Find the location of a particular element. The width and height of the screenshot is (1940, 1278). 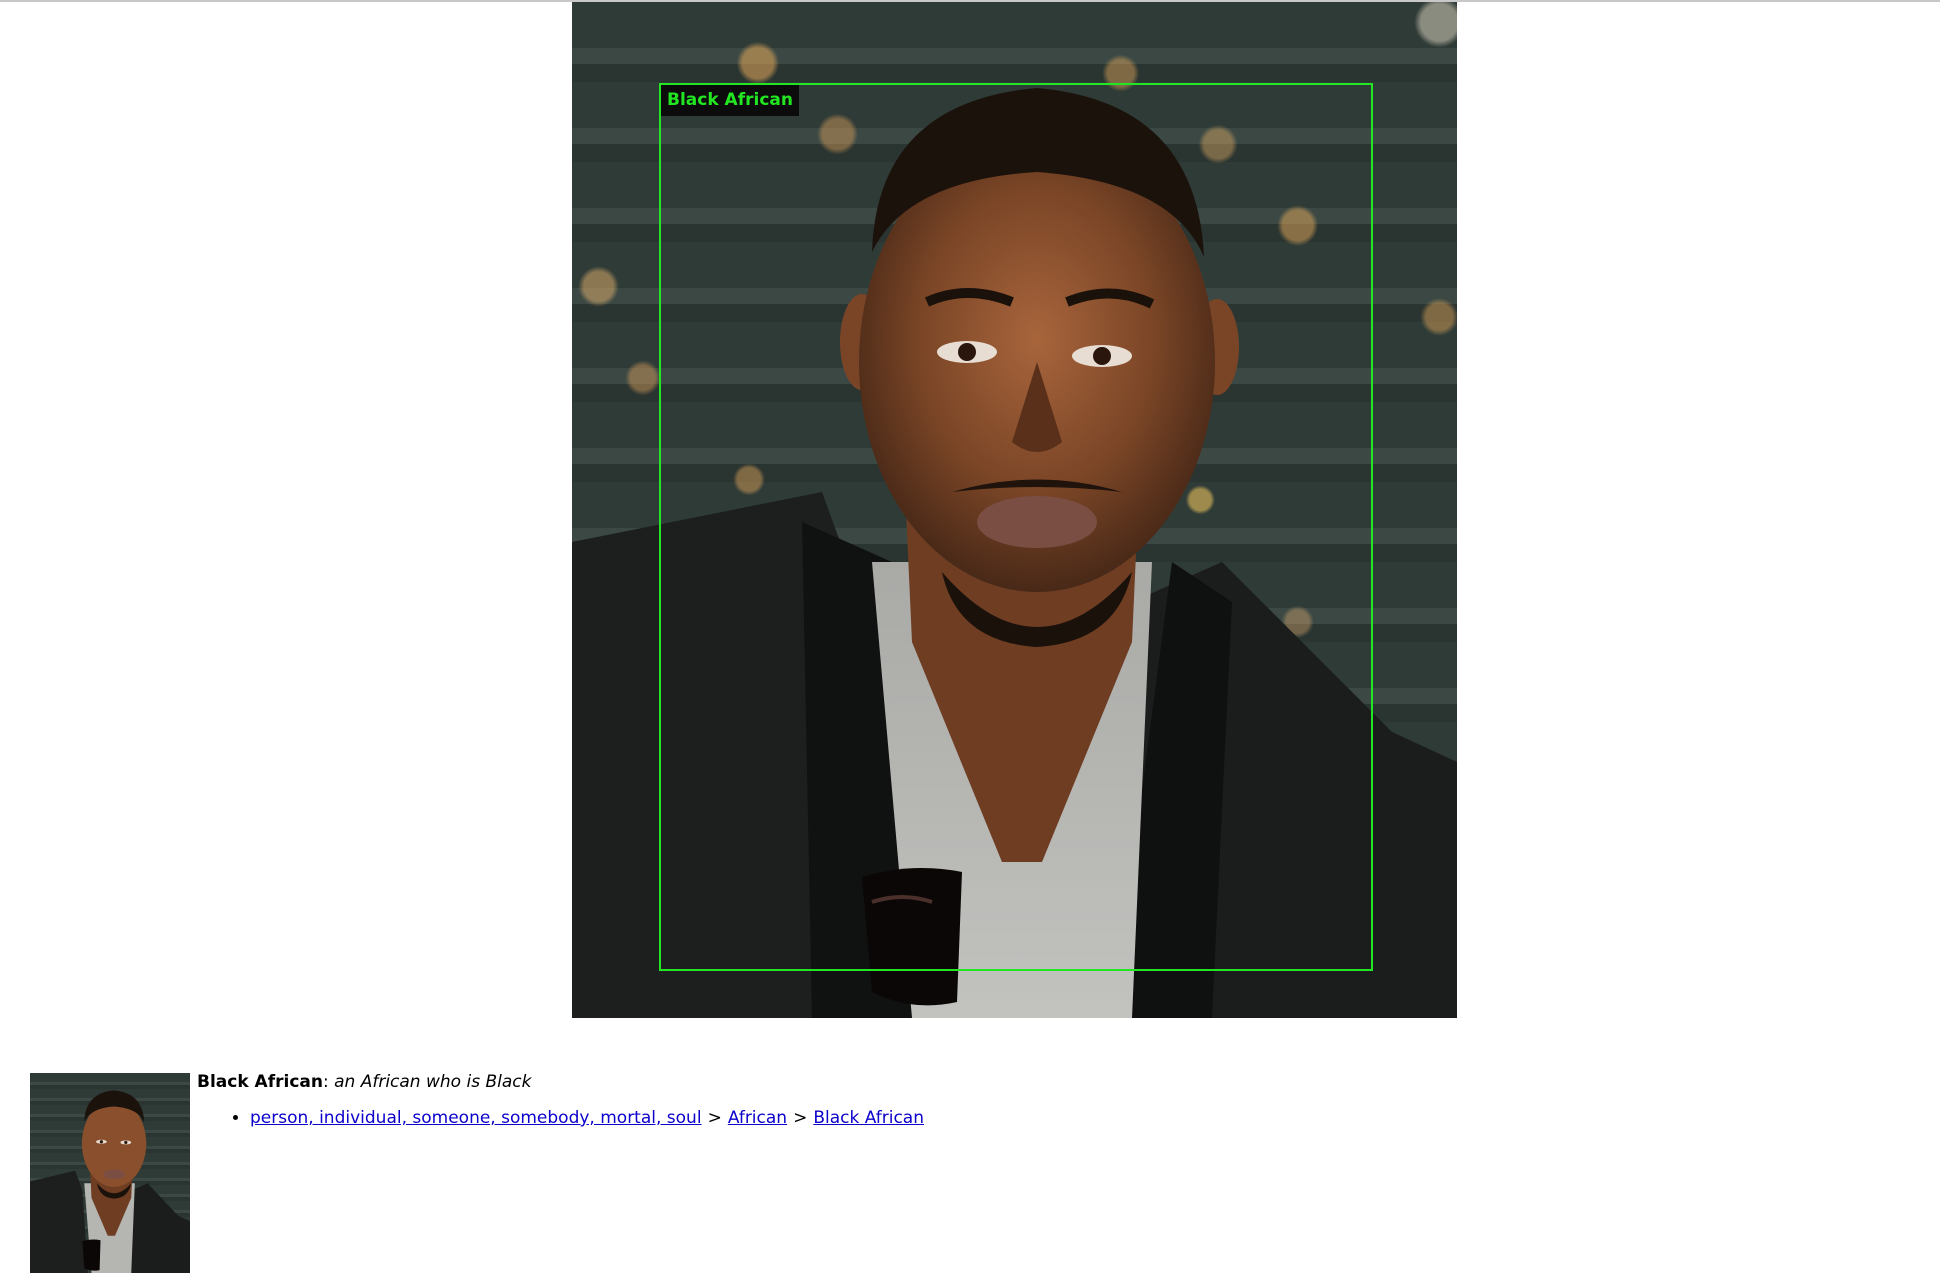

thumbnail-portrait is located at coordinates (110, 1181).